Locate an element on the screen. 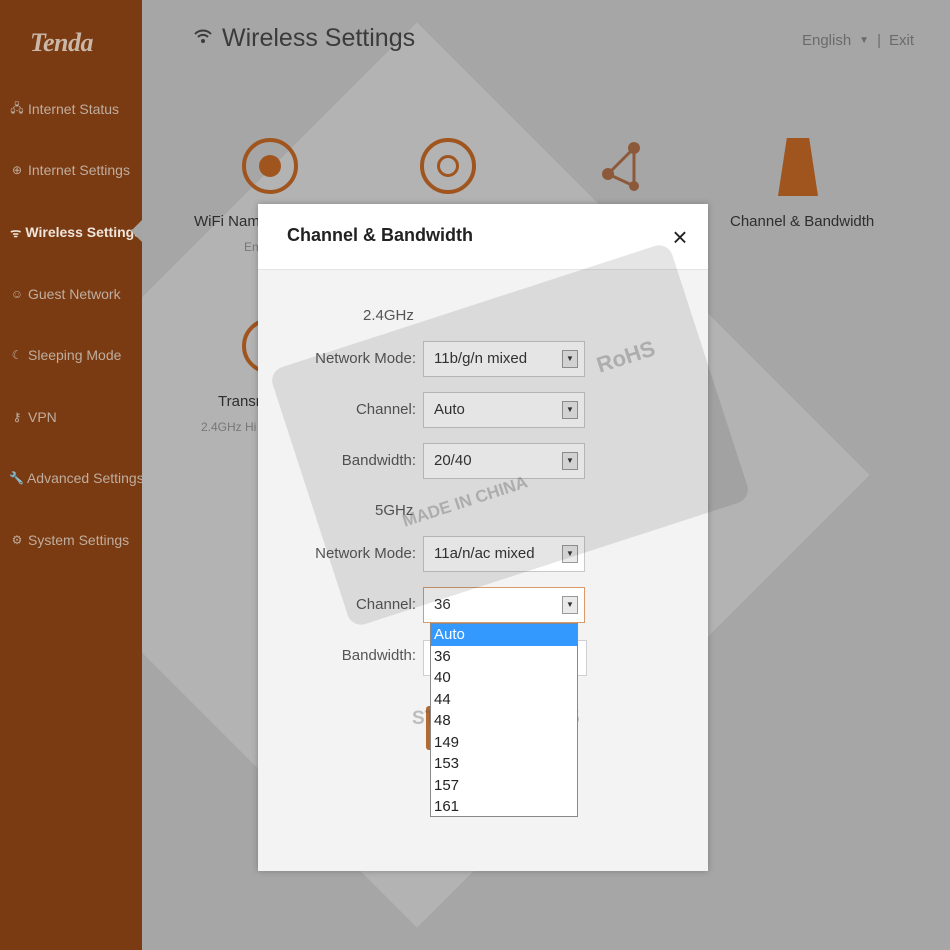 This screenshot has width=950, height=950. sidebar-item-wireless-settings: ᯤ Wireless Settings is located at coordinates (75, 232).